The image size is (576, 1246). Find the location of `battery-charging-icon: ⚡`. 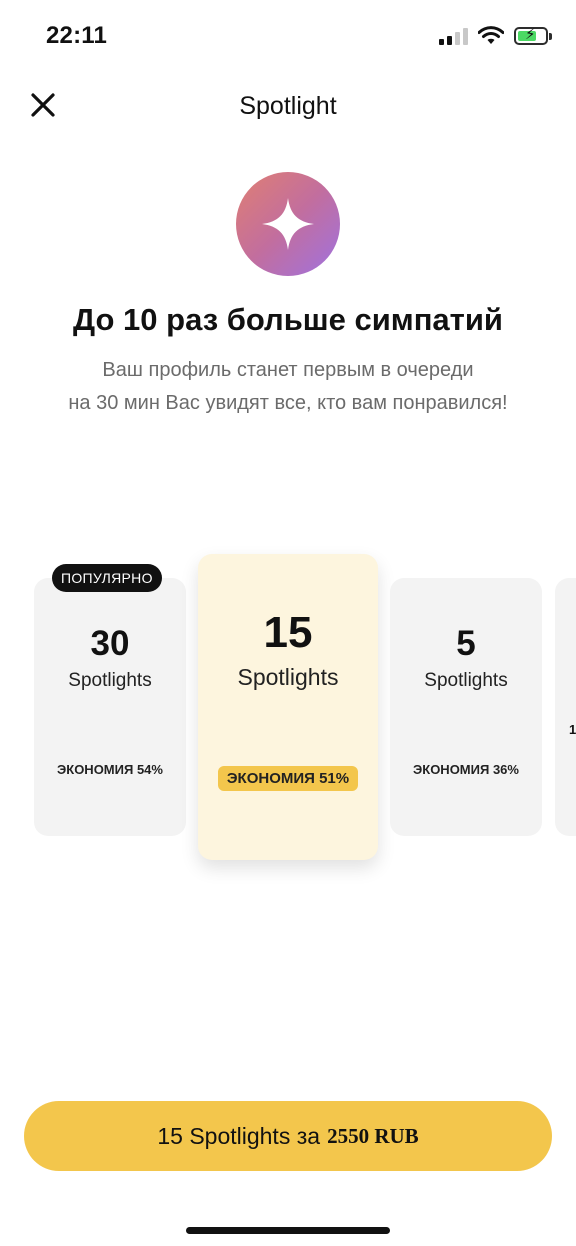

battery-charging-icon: ⚡ is located at coordinates (533, 35).